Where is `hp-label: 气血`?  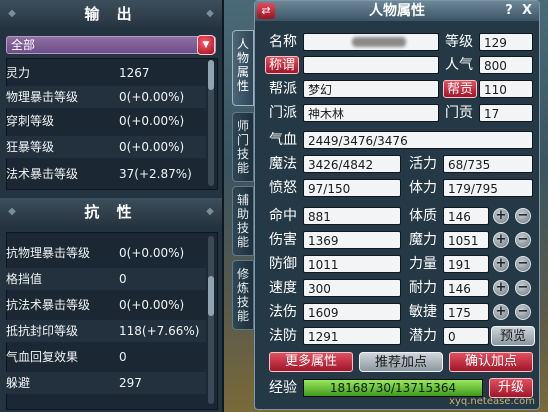
hp-label: 气血 is located at coordinates (283, 140).